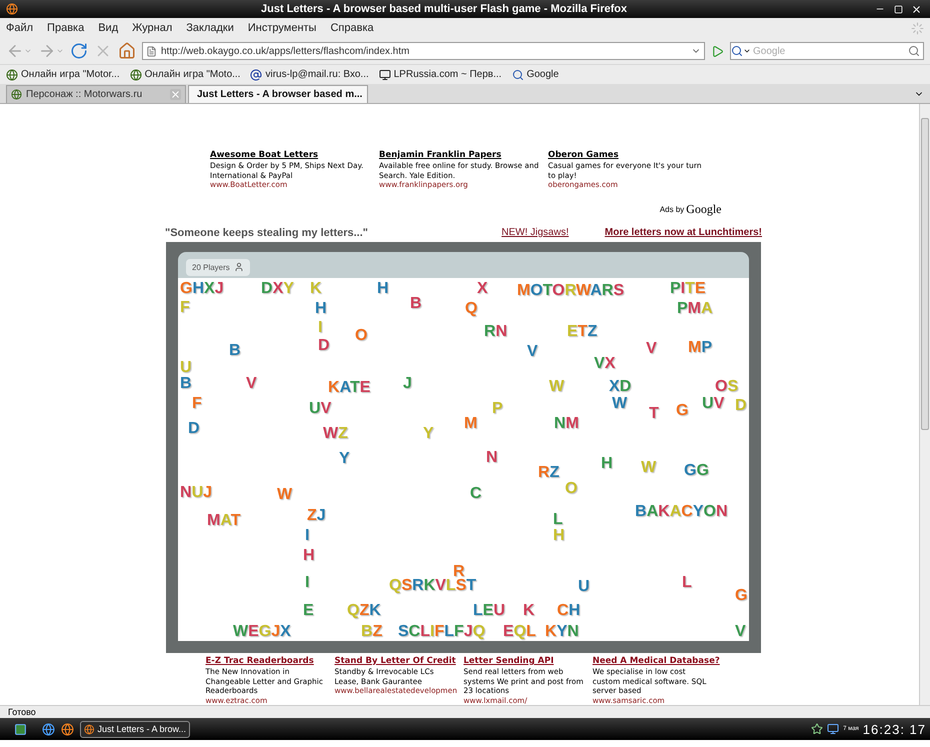 Image resolution: width=930 pixels, height=747 pixels. Describe the element at coordinates (471, 308) in the screenshot. I see `letter-tiles: Q` at that location.